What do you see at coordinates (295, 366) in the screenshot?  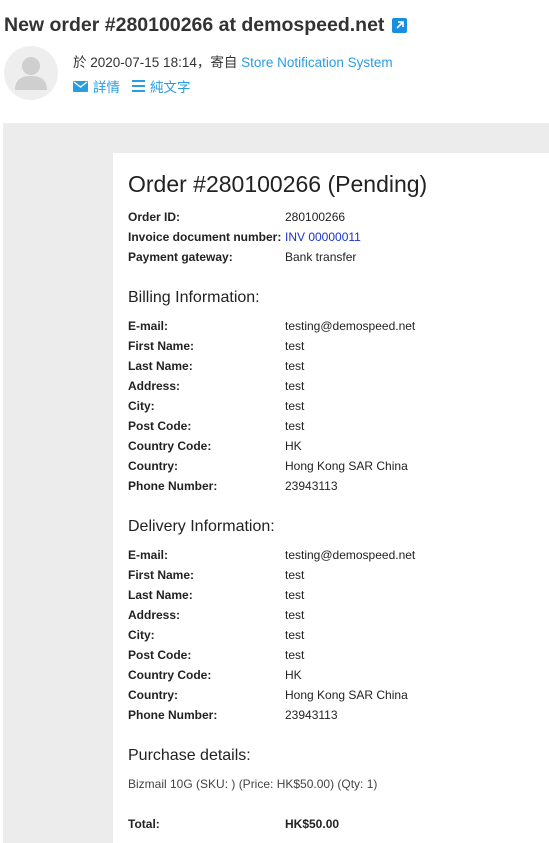 I see `billing-last-name-value: test` at bounding box center [295, 366].